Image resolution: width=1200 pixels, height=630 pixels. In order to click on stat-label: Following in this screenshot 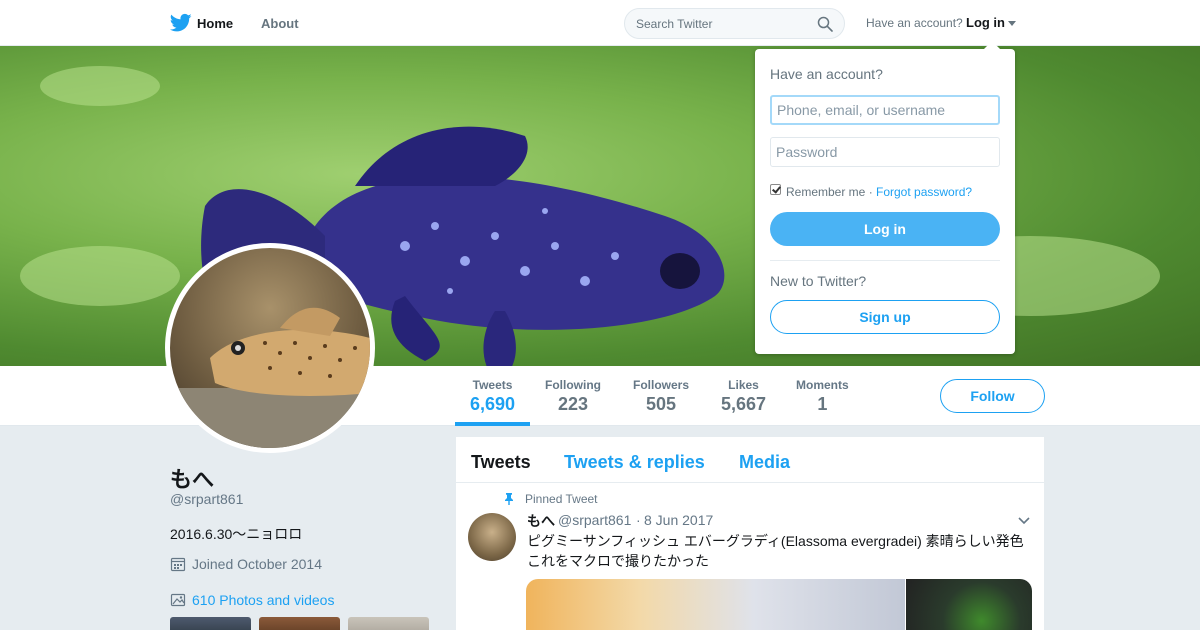, I will do `click(573, 385)`.